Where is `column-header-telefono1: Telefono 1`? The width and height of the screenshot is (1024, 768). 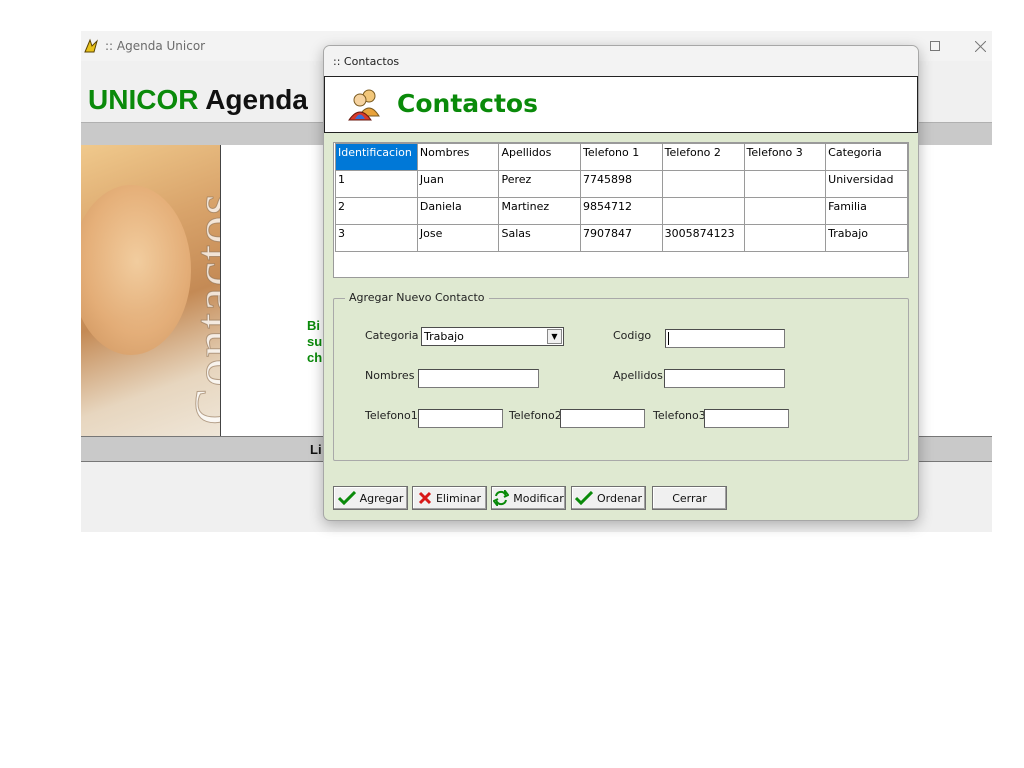
column-header-telefono1: Telefono 1 is located at coordinates (621, 157).